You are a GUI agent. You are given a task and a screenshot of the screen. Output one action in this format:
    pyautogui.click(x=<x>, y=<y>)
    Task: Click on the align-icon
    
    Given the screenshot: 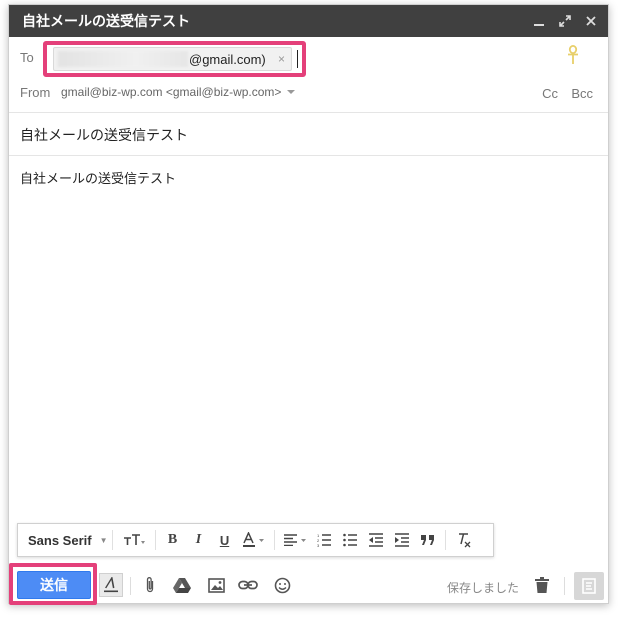 What is the action you would take?
    pyautogui.click(x=295, y=540)
    